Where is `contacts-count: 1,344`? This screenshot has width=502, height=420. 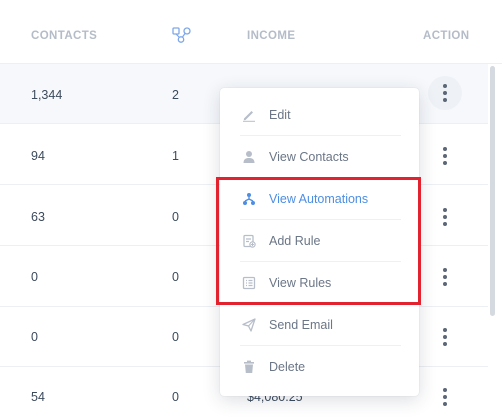 contacts-count: 1,344 is located at coordinates (47, 95).